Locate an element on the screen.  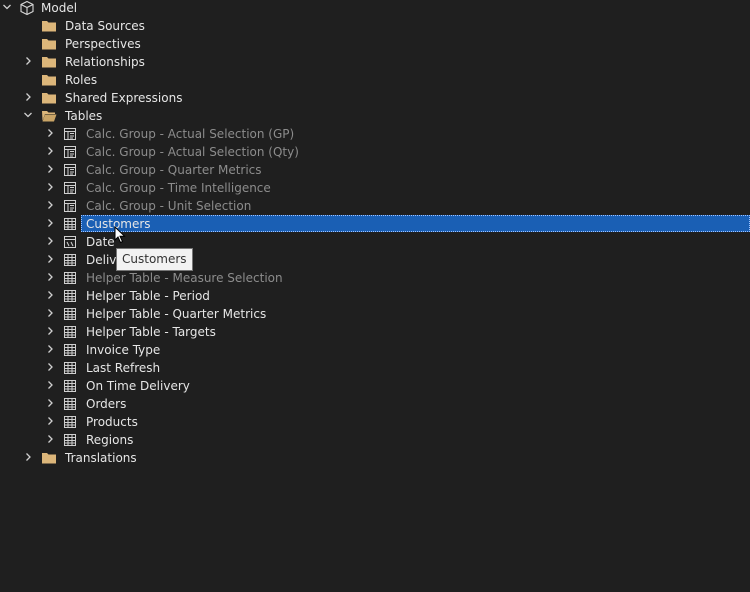
tree-node-label: Calc. Group - Unit Selection is located at coordinates (169, 206).